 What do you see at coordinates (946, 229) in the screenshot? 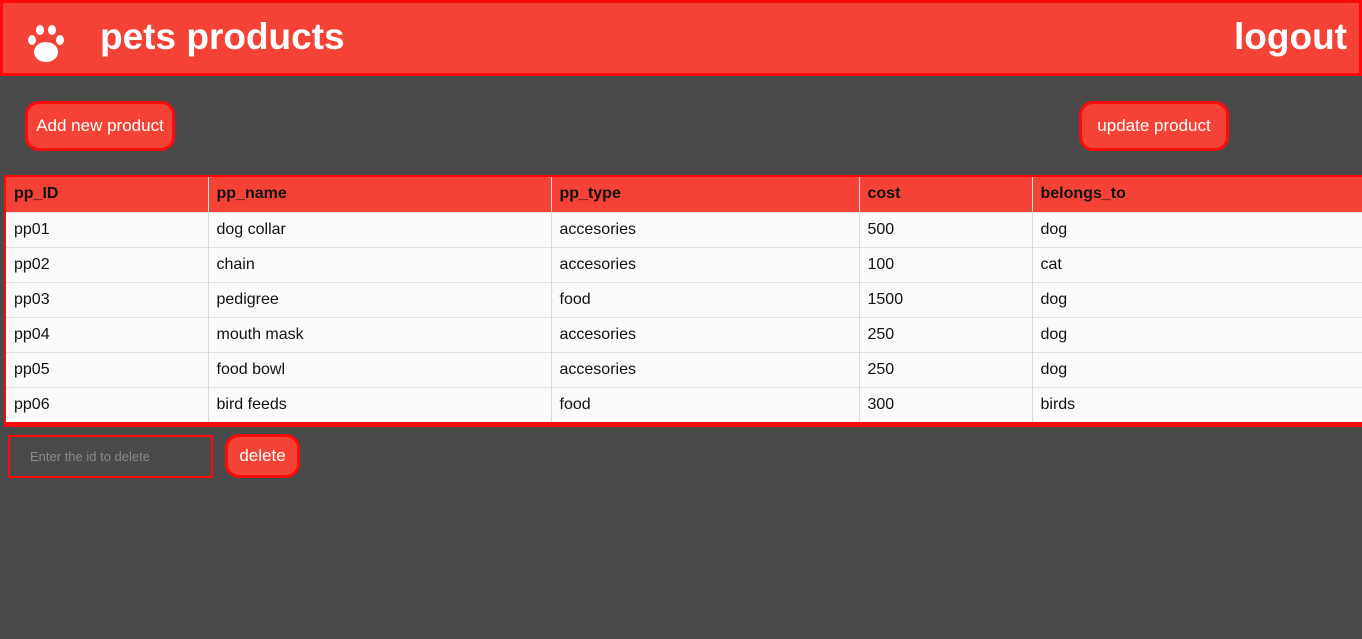
I see `cell-cost: 500` at bounding box center [946, 229].